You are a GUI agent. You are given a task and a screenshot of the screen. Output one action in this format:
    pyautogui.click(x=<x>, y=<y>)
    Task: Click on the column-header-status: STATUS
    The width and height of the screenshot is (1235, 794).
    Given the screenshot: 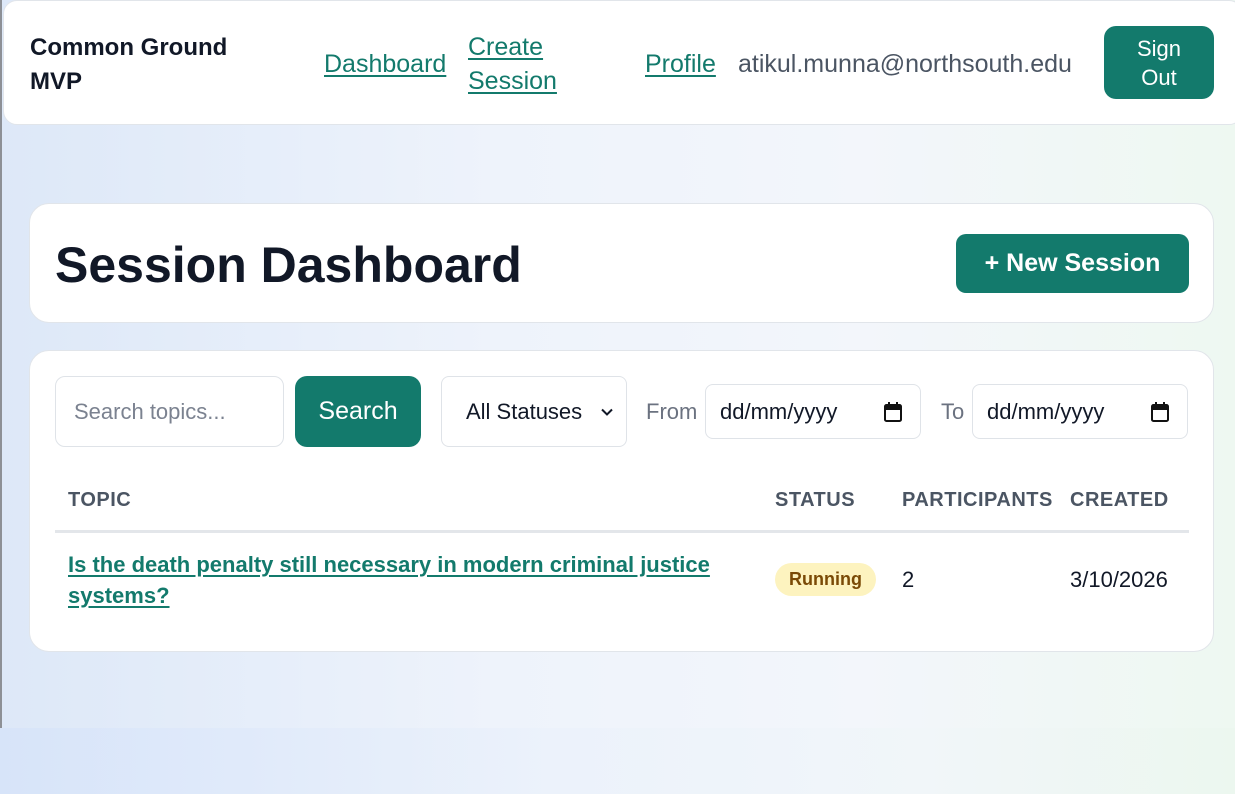 What is the action you would take?
    pyautogui.click(x=815, y=500)
    